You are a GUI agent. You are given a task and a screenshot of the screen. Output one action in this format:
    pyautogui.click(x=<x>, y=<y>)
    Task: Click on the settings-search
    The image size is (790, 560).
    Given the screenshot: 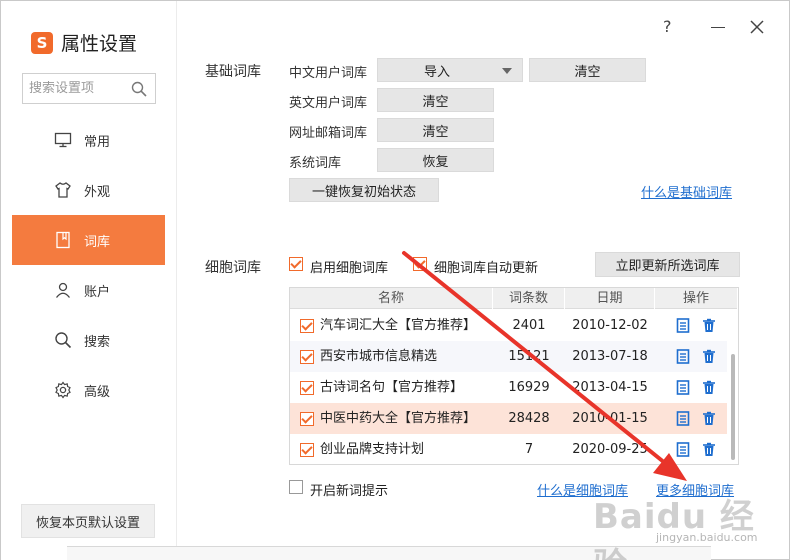 What is the action you would take?
    pyautogui.click(x=89, y=88)
    